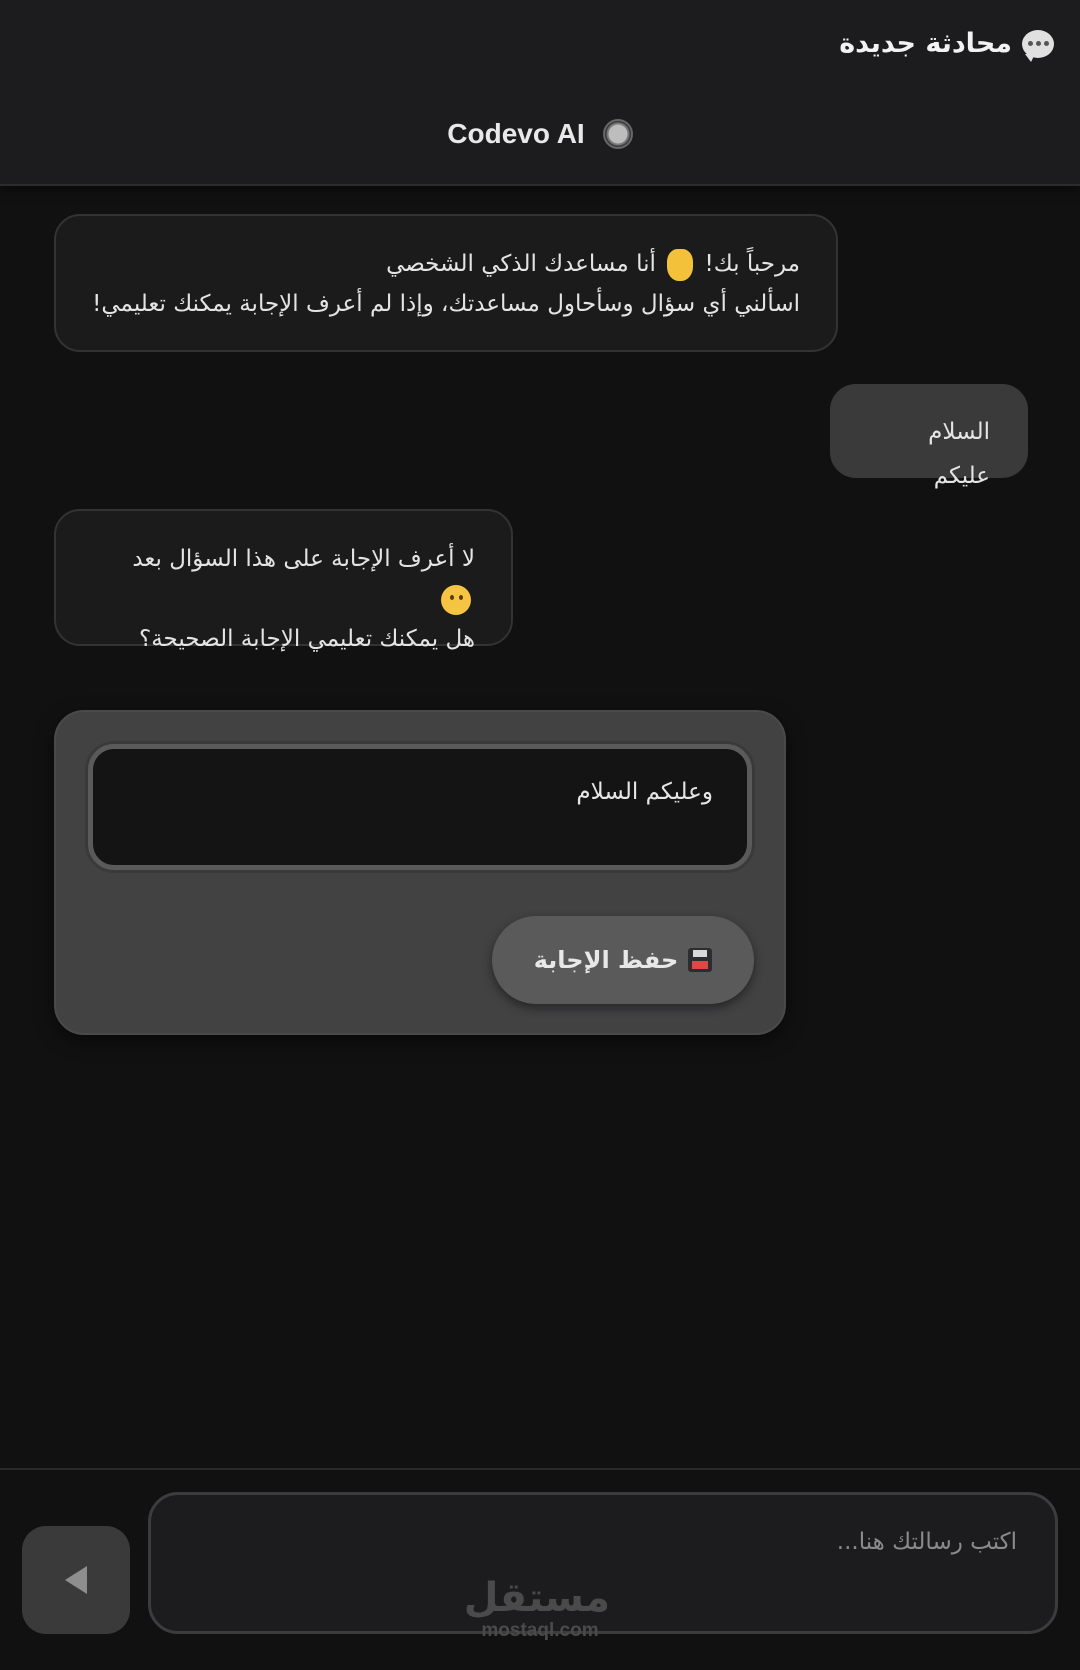  I want to click on message-text: أنا مساعدك الذكي الشخصي, so click(521, 264).